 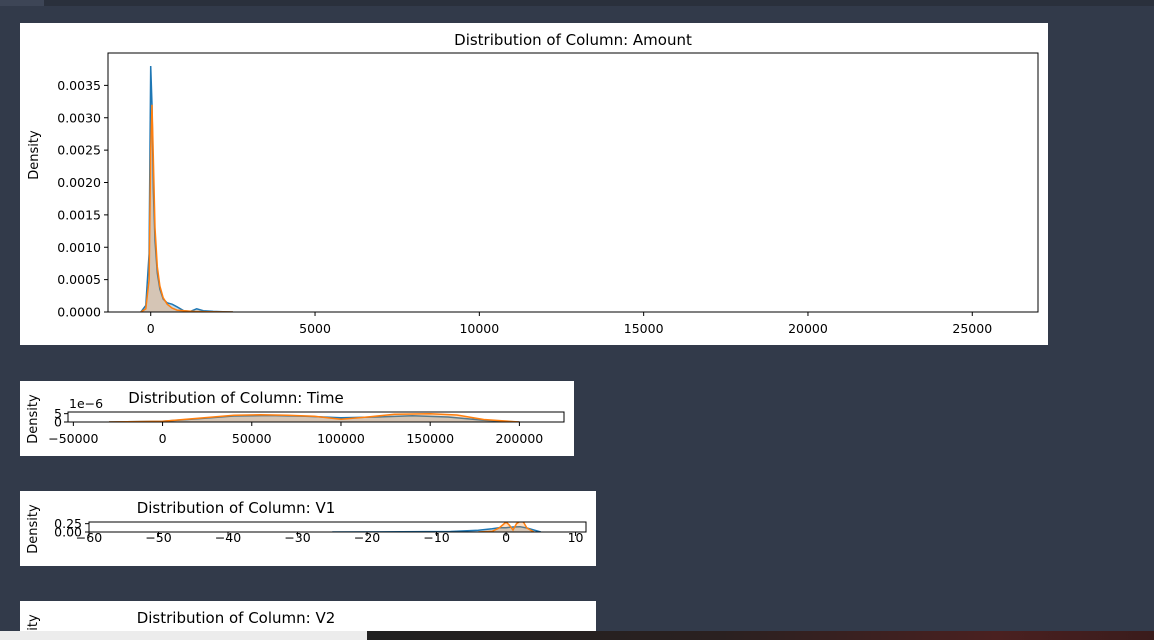 I want to click on x-tick-label: 5000, so click(x=315, y=328).